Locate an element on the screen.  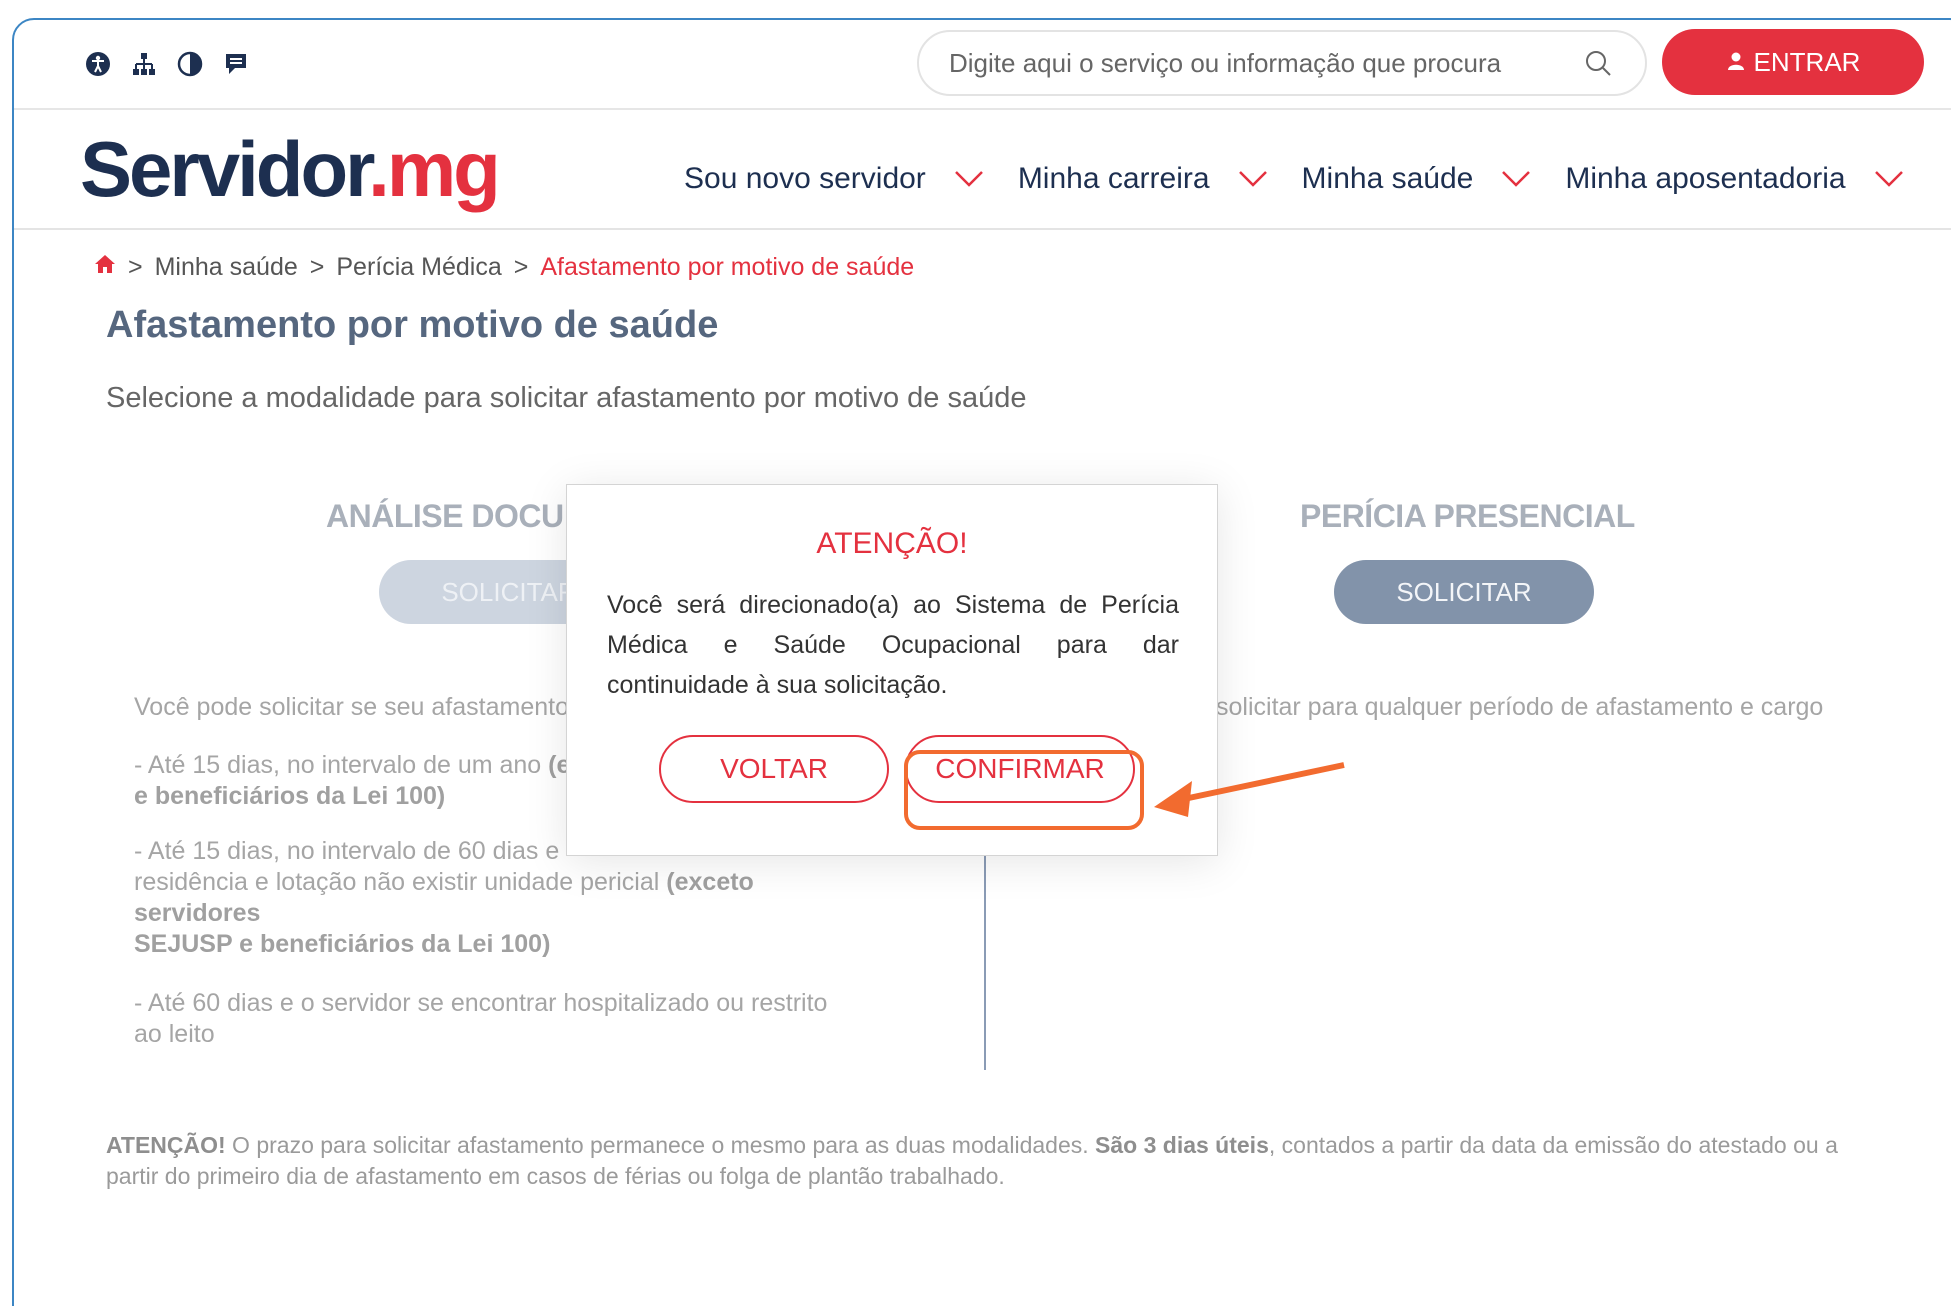
right-column-title: PERÍCIA PRESENCIAL is located at coordinates (1467, 516).